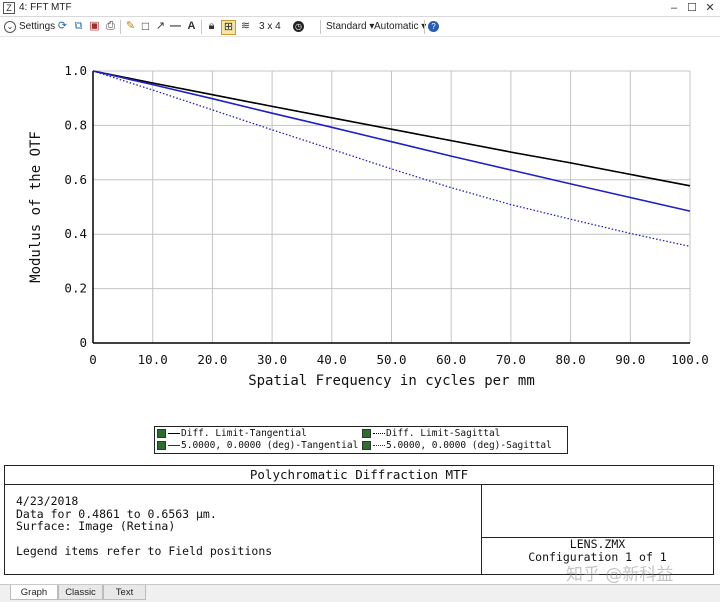 This screenshot has width=720, height=602. Describe the element at coordinates (710, 8) in the screenshot. I see `close-icon: ✕` at that location.